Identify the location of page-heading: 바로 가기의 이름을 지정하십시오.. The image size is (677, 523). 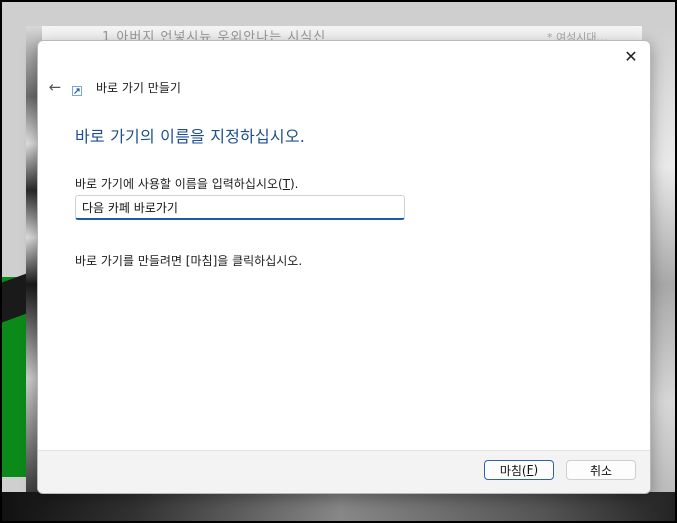
(190, 136).